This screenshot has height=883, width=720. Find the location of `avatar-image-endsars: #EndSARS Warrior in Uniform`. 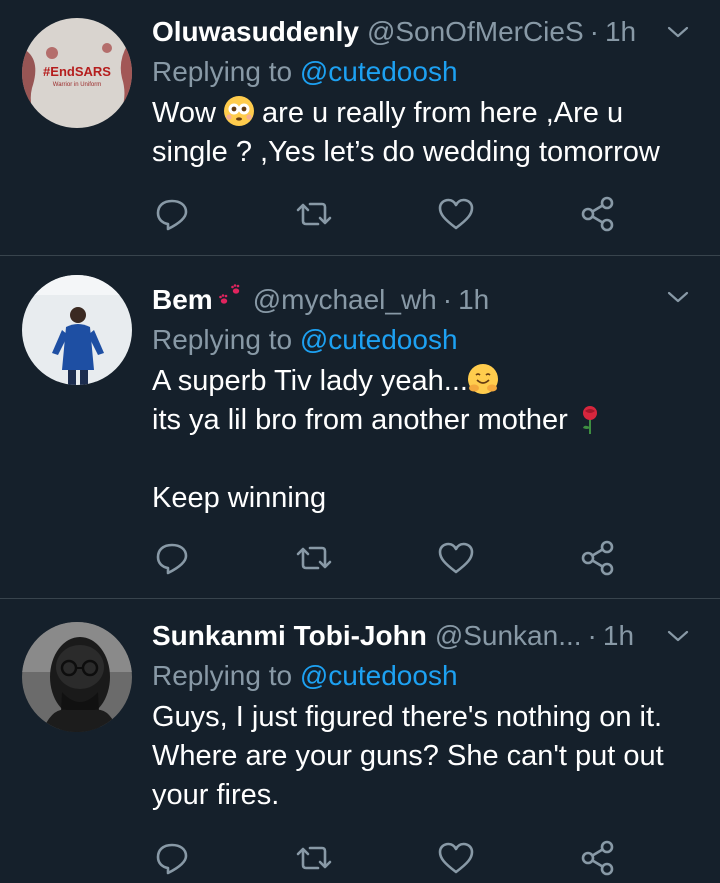

avatar-image-endsars: #EndSARS Warrior in Uniform is located at coordinates (77, 73).